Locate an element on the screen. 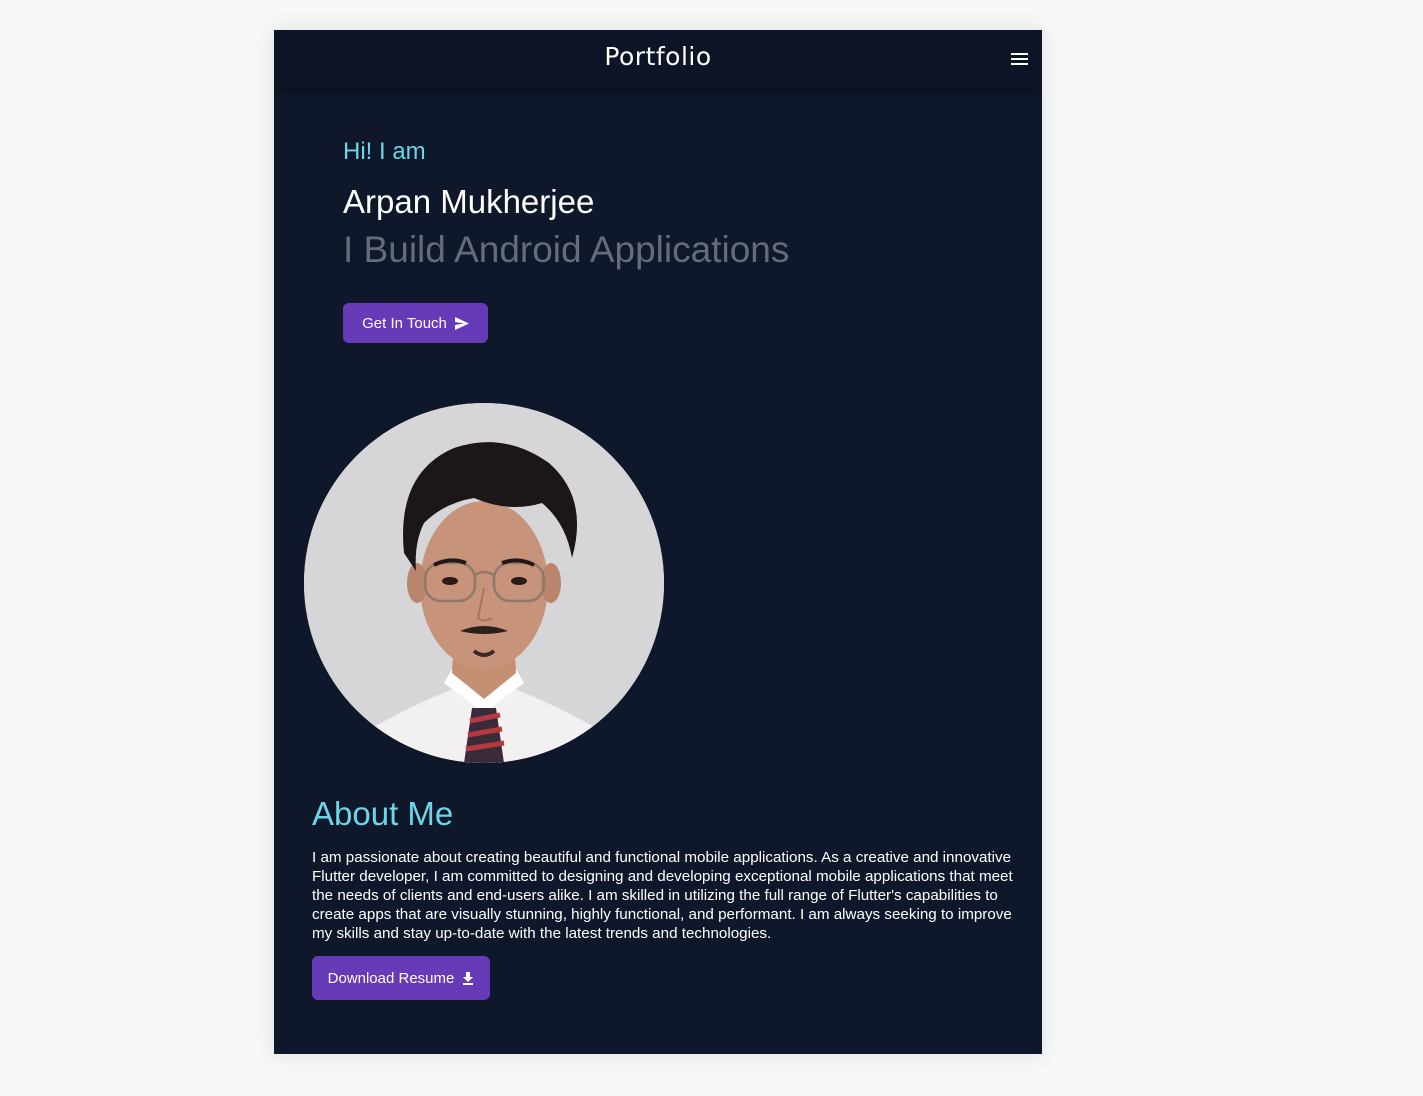 The width and height of the screenshot is (1423, 1096). download-resume-button: Download Resume is located at coordinates (401, 978).